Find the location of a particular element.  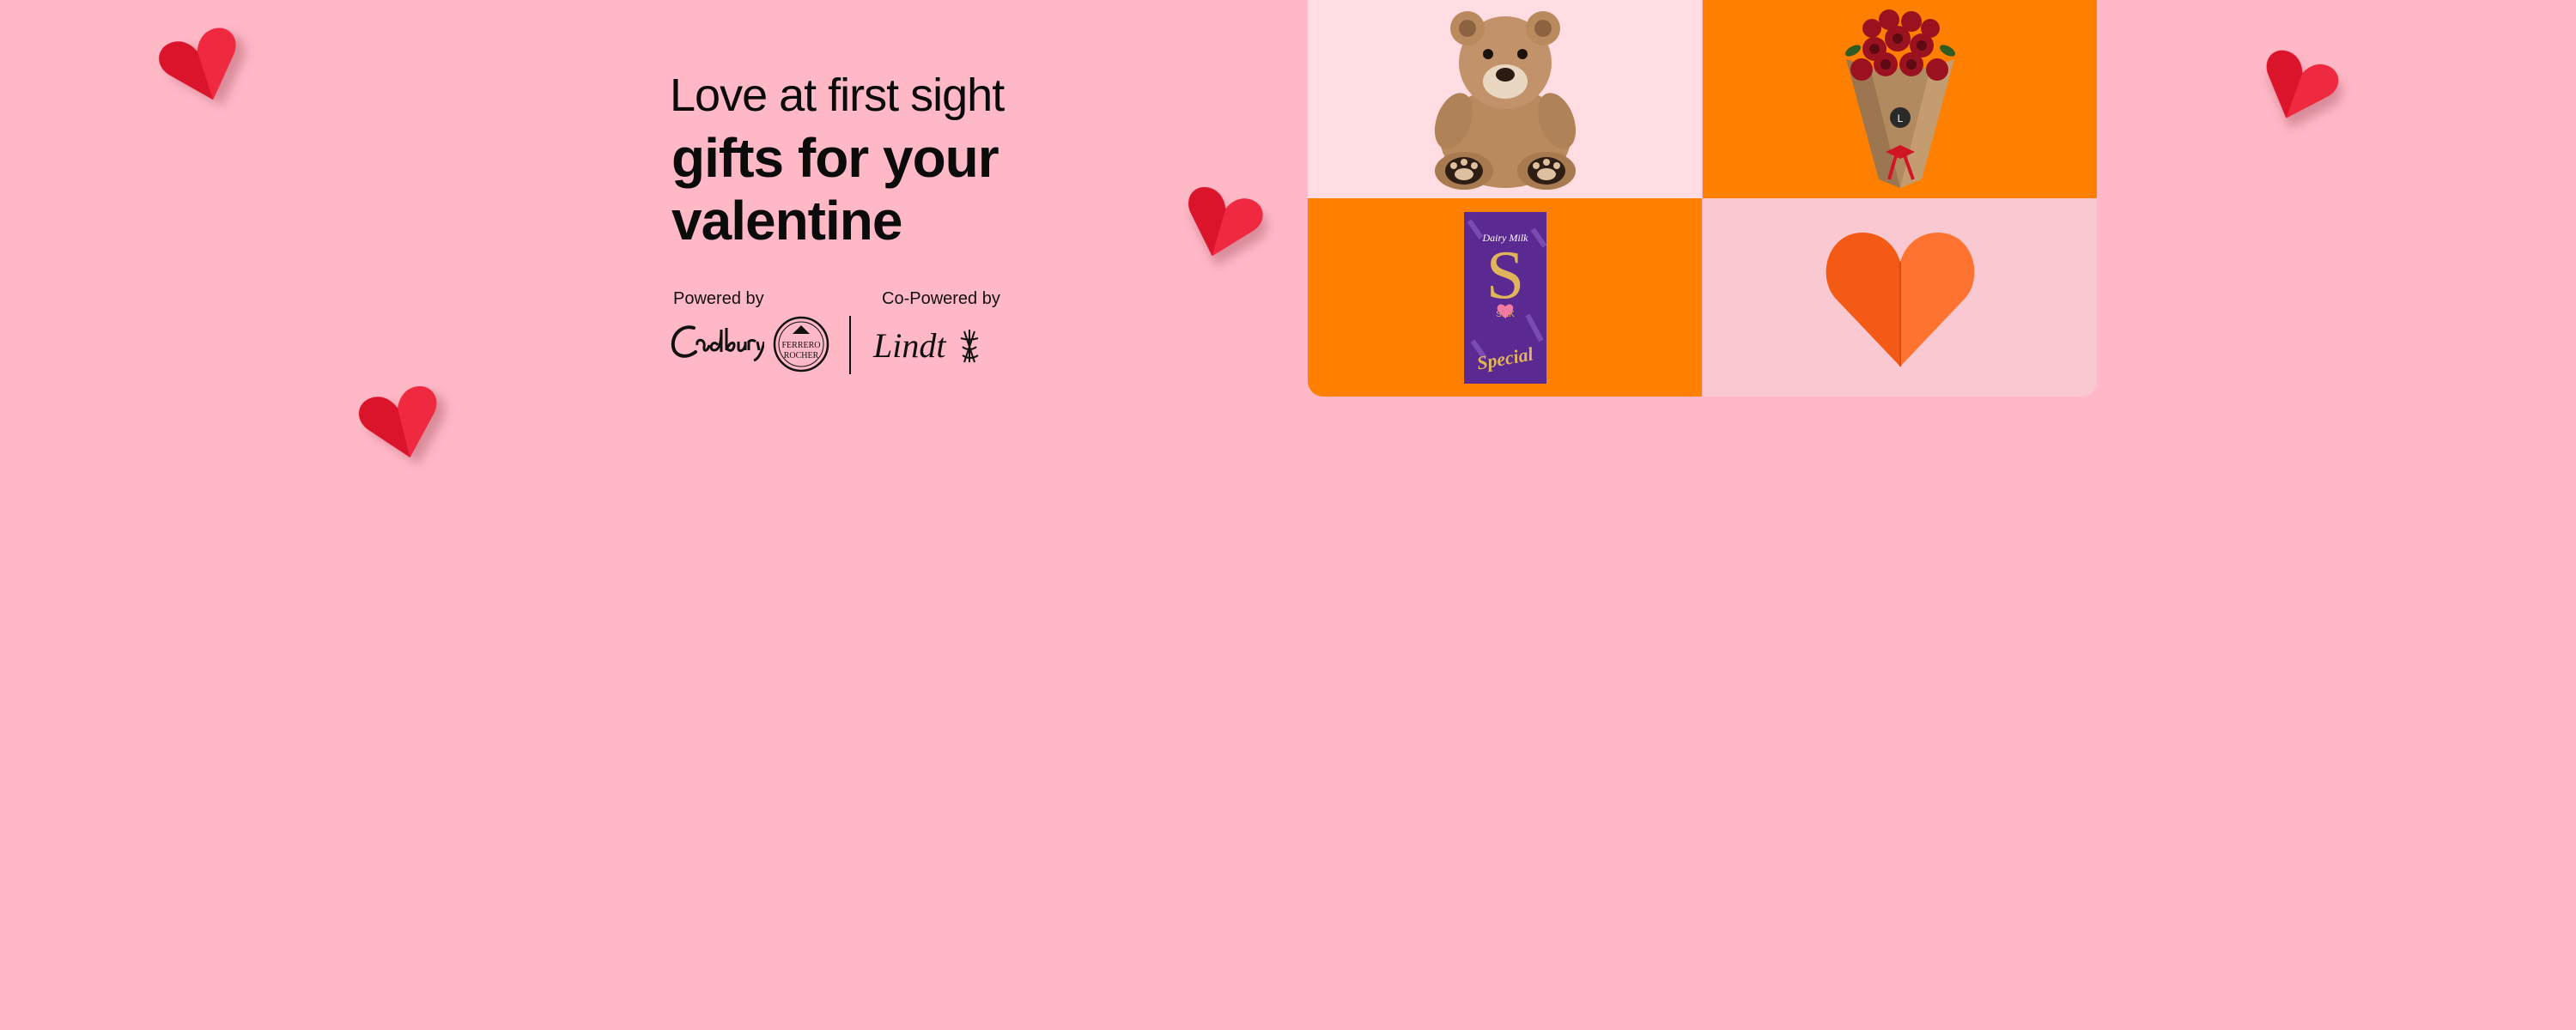

svg-text: L is located at coordinates (1900, 118).